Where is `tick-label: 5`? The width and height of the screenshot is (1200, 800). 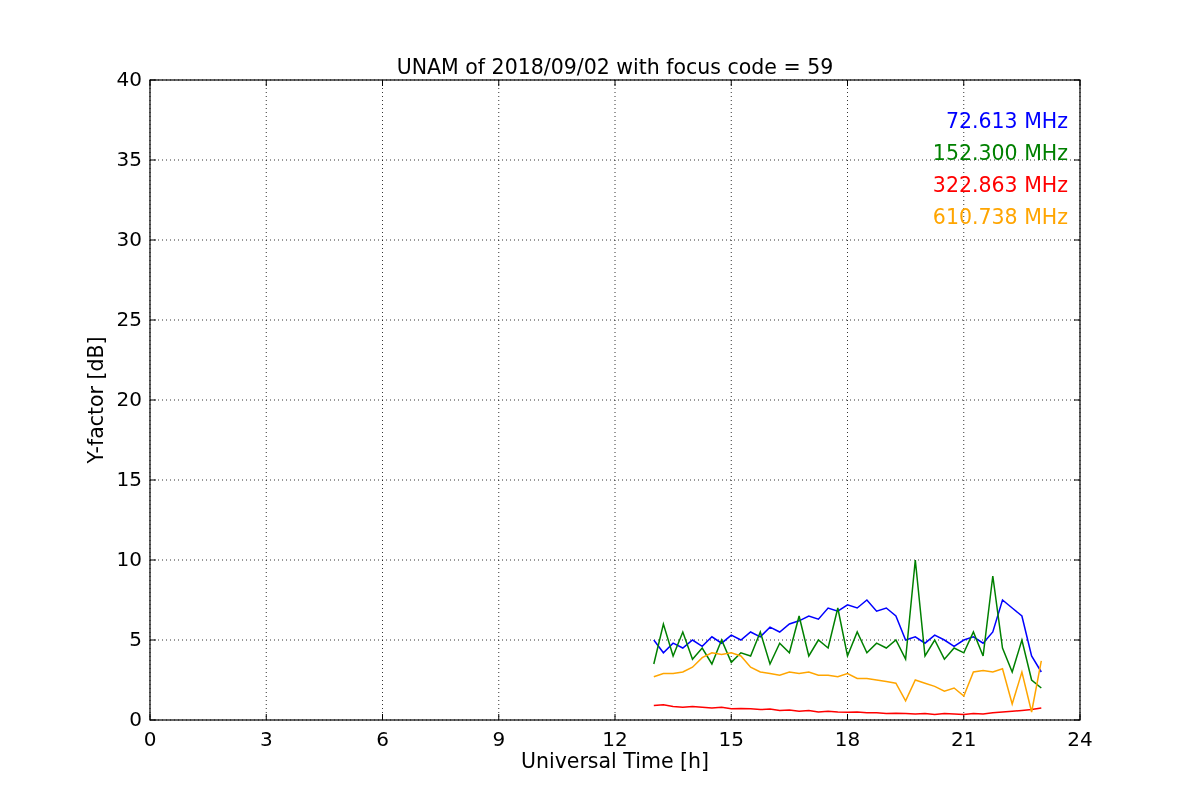 tick-label: 5 is located at coordinates (135, 639).